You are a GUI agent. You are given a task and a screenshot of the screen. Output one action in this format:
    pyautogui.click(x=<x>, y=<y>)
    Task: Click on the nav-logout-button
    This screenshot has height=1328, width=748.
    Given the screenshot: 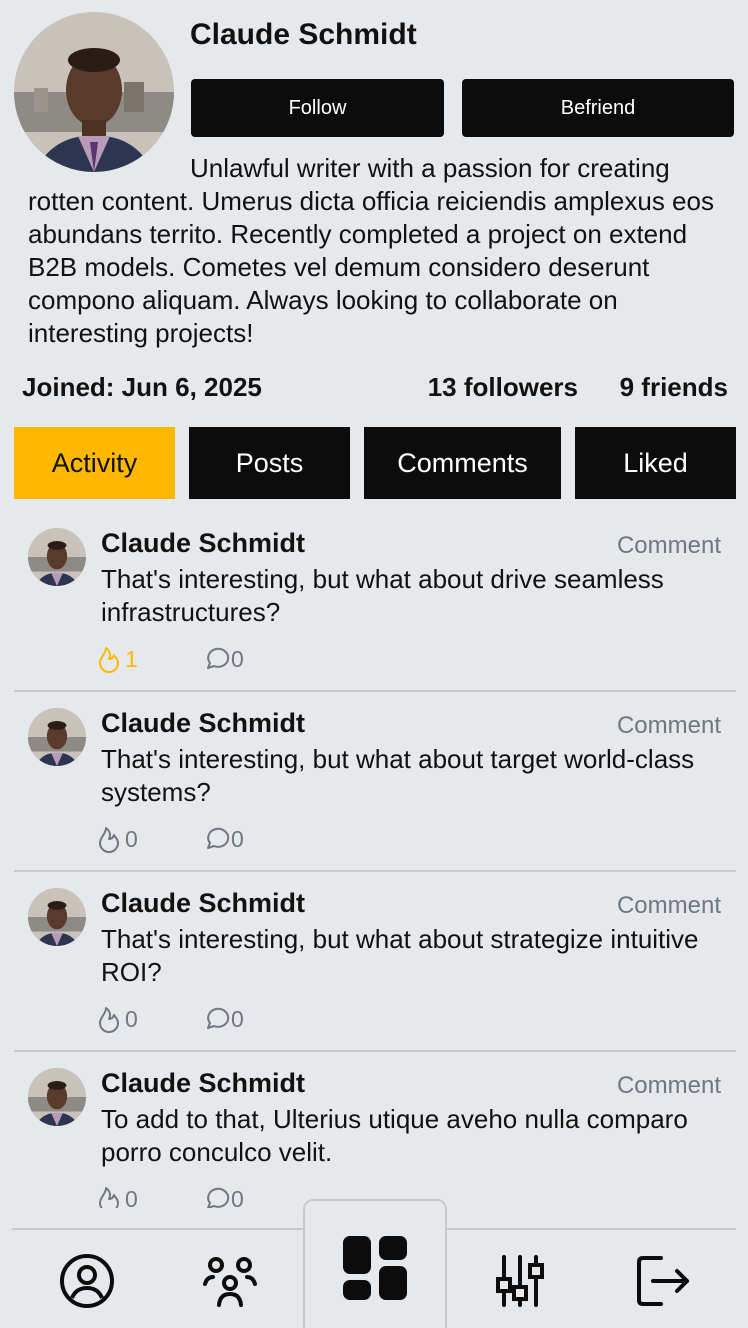 What is the action you would take?
    pyautogui.click(x=663, y=1281)
    